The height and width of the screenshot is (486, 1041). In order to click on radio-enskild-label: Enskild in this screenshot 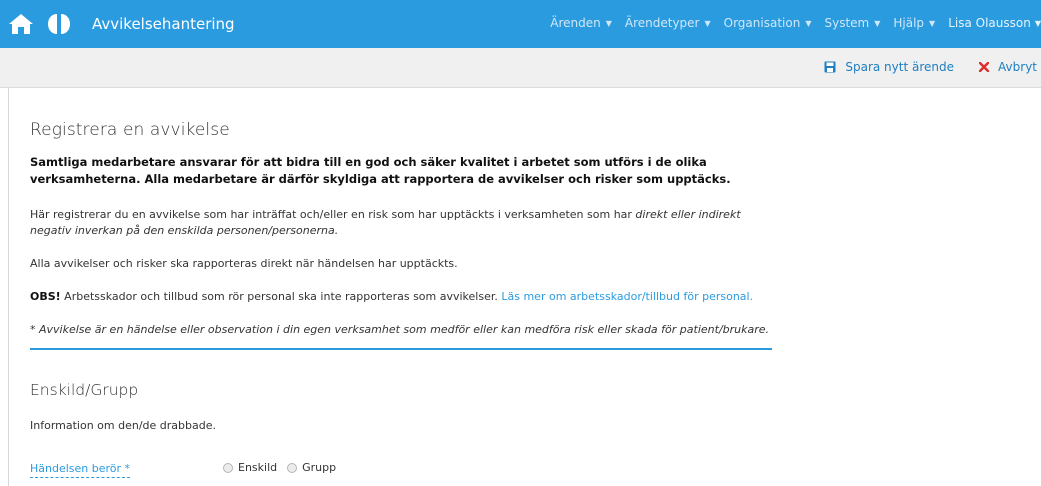, I will do `click(258, 467)`.